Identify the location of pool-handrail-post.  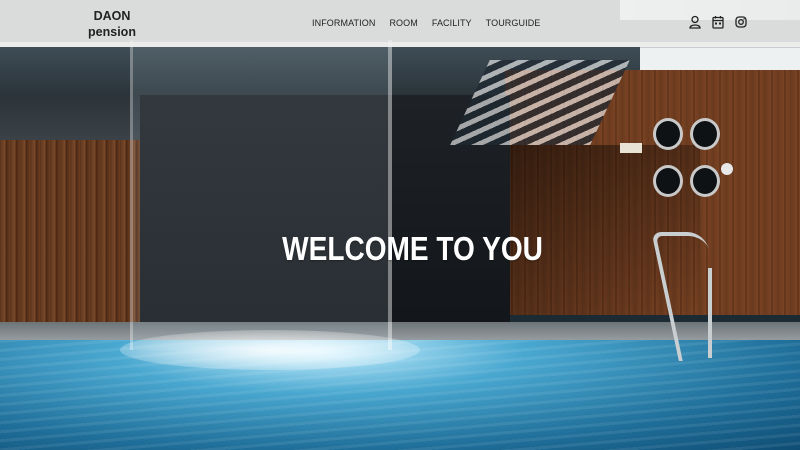
(710, 313).